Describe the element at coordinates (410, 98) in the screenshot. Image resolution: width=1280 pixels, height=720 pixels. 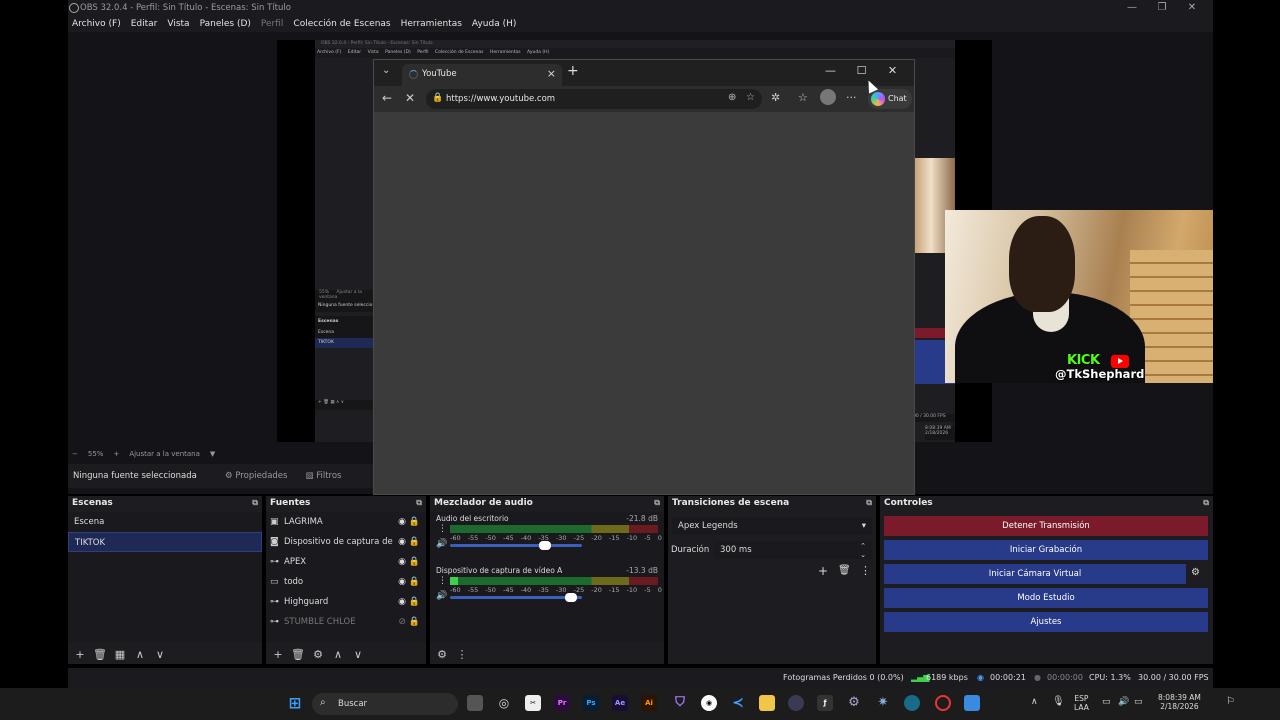
I see `stop-loading-icon: ✕` at that location.